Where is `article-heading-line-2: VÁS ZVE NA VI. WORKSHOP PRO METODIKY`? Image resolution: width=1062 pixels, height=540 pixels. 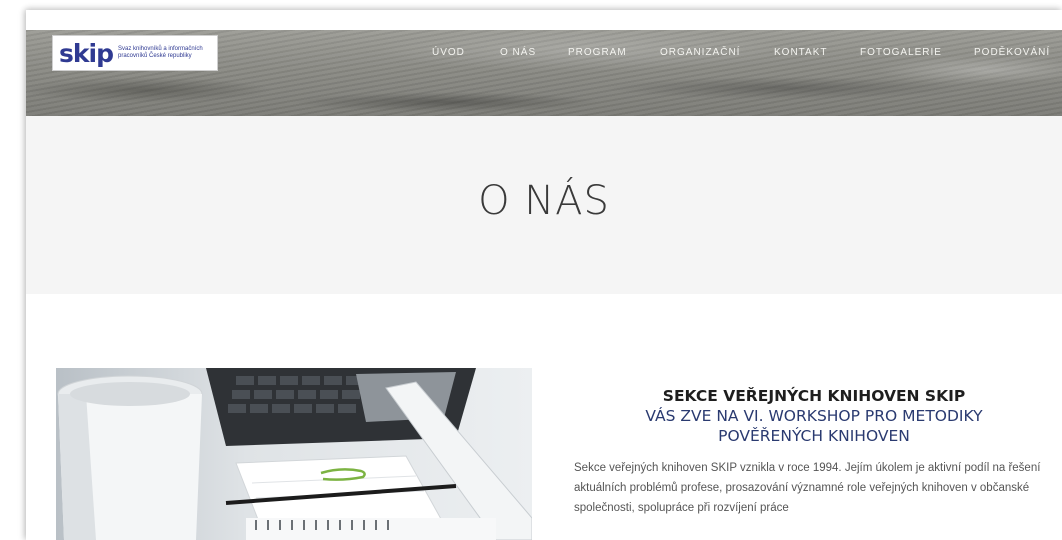 article-heading-line-2: VÁS ZVE NA VI. WORKSHOP PRO METODIKY is located at coordinates (814, 416).